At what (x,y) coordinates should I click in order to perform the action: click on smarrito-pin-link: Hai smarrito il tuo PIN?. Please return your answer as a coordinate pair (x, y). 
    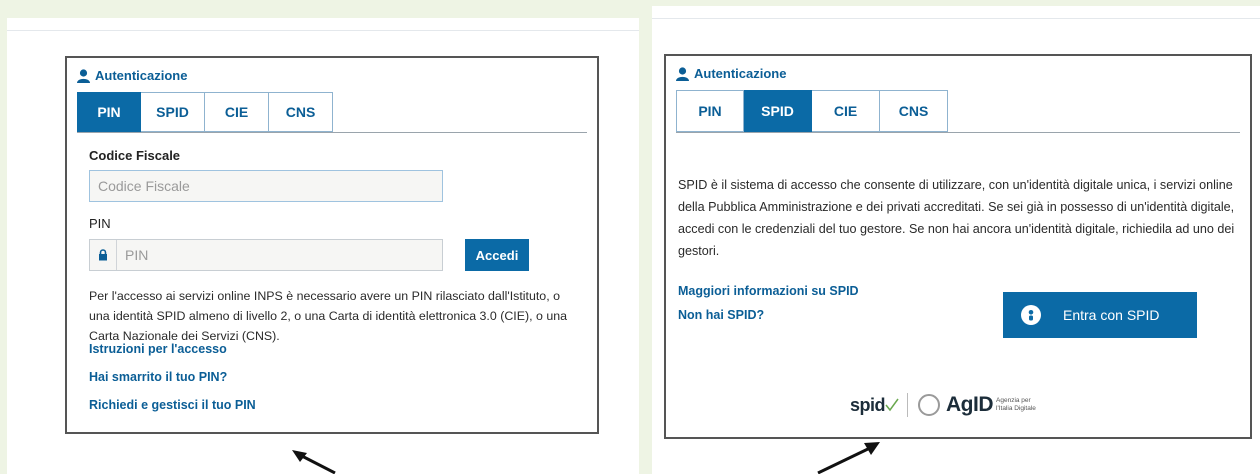
    Looking at the image, I should click on (158, 377).